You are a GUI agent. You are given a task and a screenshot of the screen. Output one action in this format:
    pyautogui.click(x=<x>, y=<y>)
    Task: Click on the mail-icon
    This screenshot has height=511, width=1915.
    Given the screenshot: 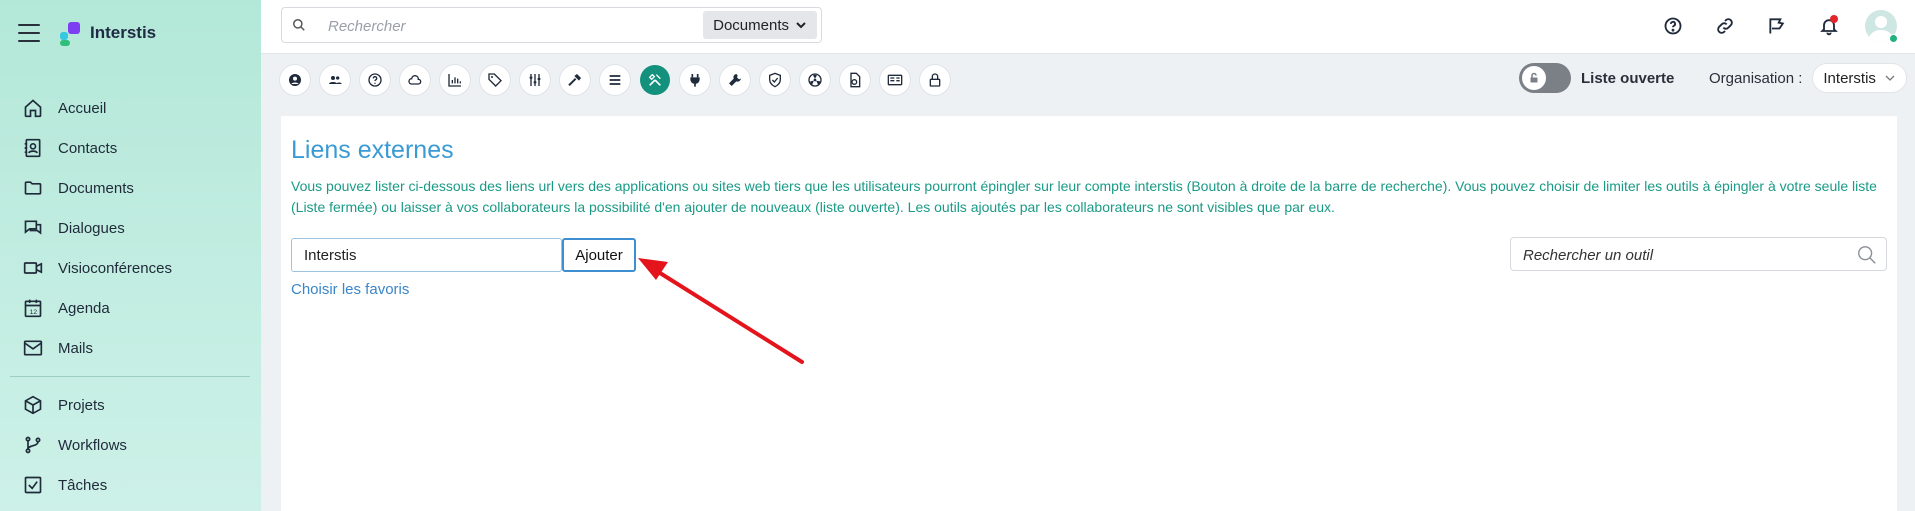 What is the action you would take?
    pyautogui.click(x=33, y=348)
    